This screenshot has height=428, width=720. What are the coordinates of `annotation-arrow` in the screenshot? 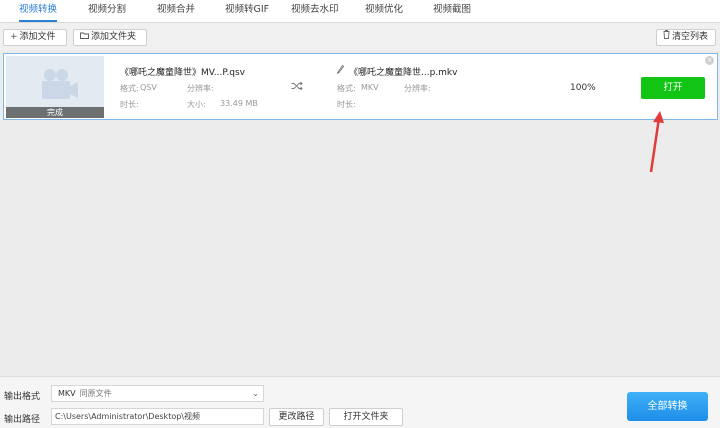 It's located at (656, 142).